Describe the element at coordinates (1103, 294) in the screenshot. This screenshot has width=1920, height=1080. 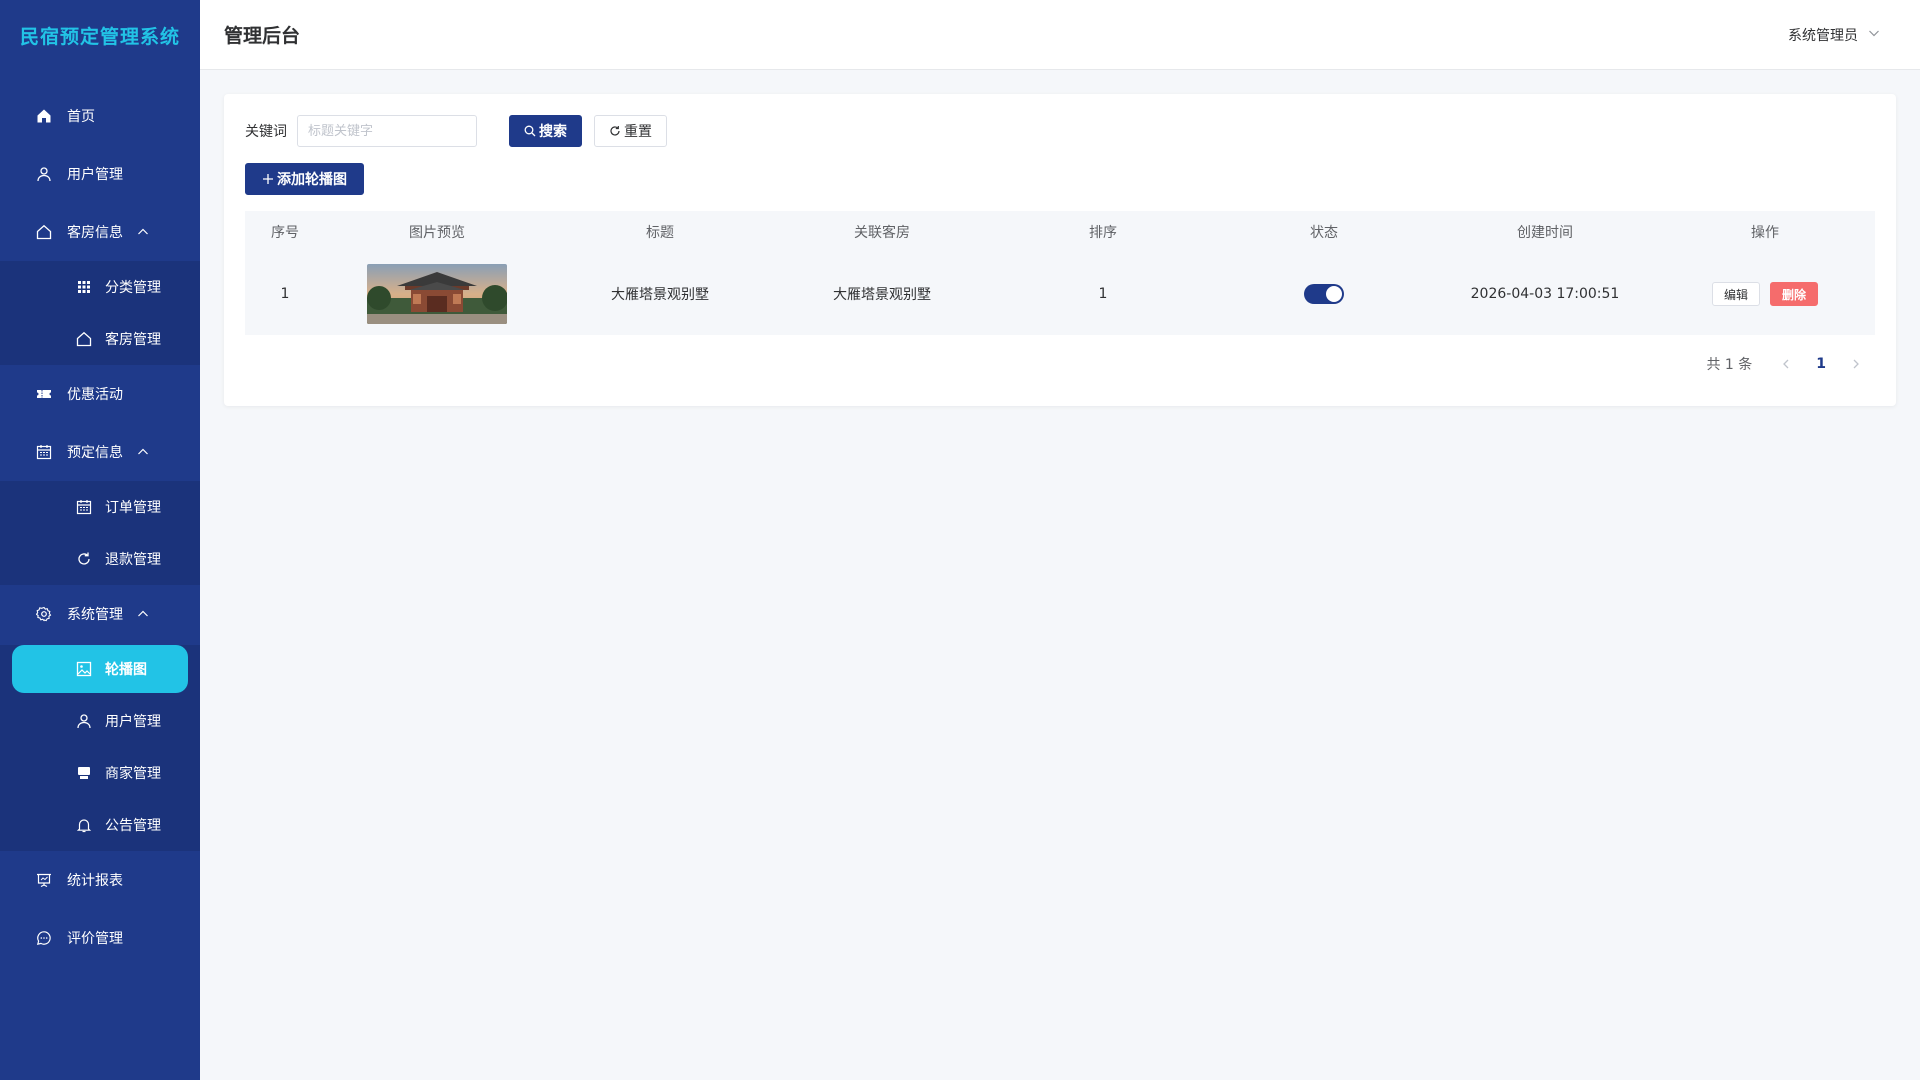
I see `row-sort: 1` at that location.